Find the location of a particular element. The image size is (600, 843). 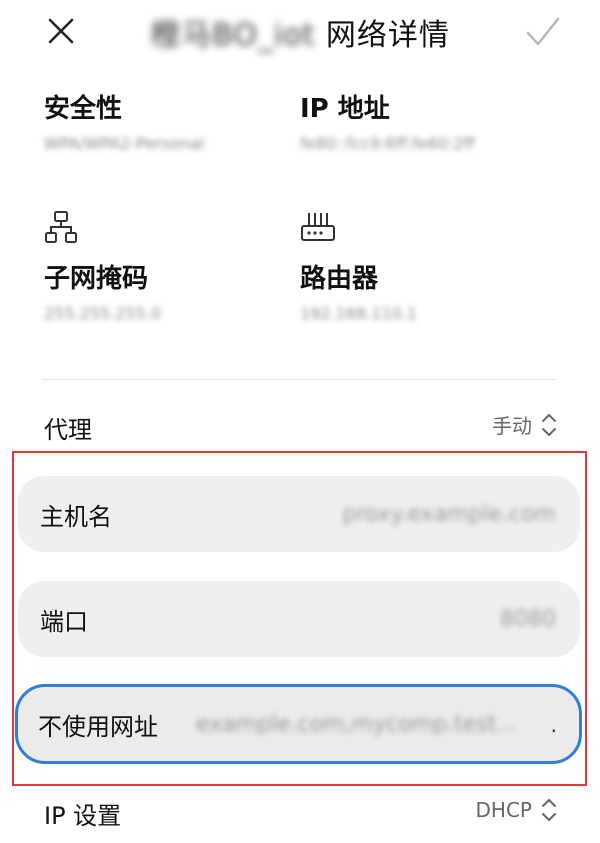

proxy-value: 手动 is located at coordinates (512, 426).